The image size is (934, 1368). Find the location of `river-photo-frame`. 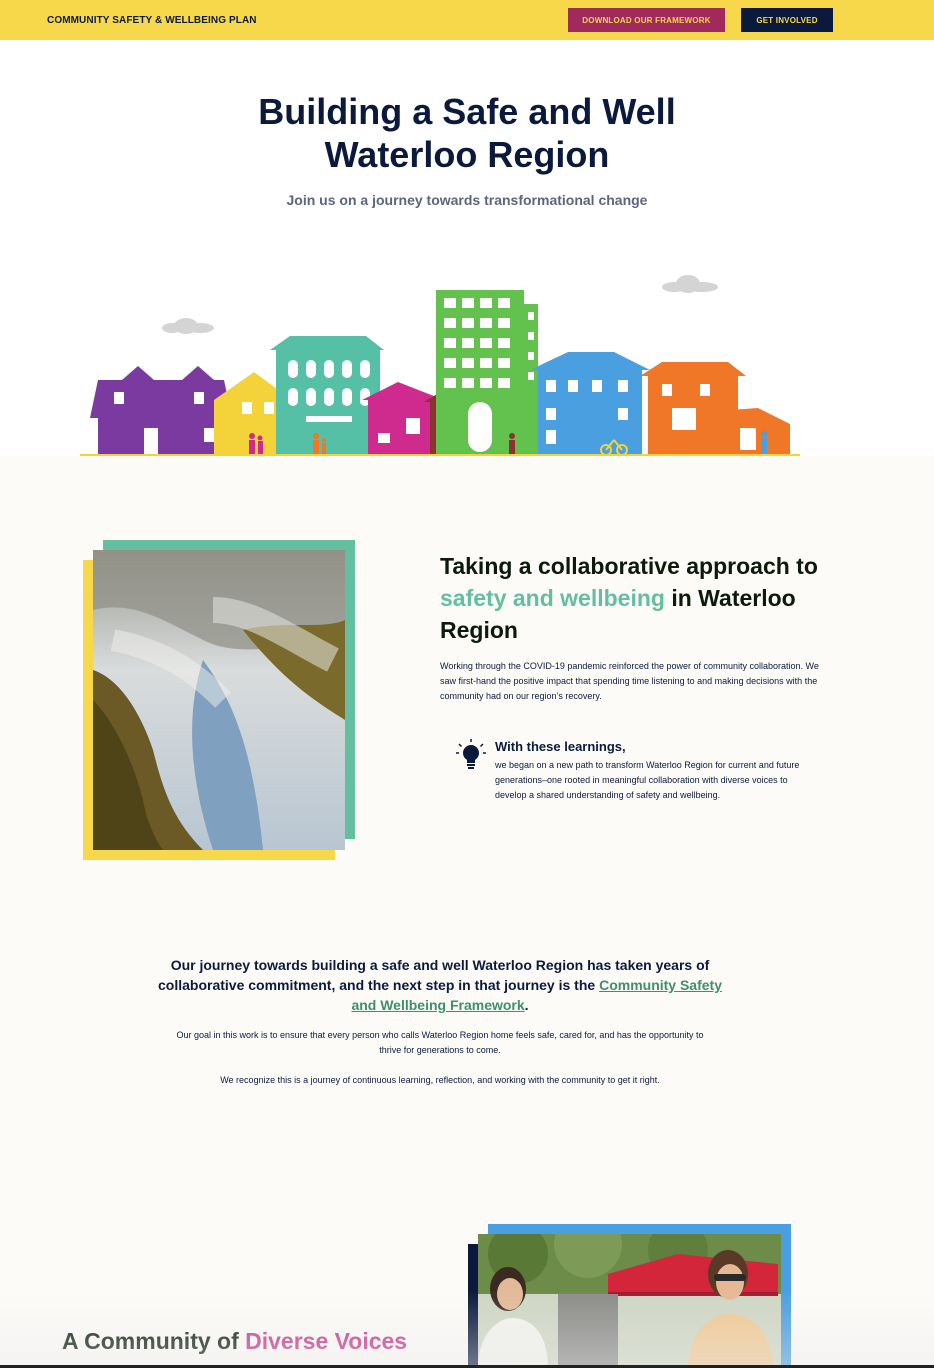

river-photo-frame is located at coordinates (219, 700).